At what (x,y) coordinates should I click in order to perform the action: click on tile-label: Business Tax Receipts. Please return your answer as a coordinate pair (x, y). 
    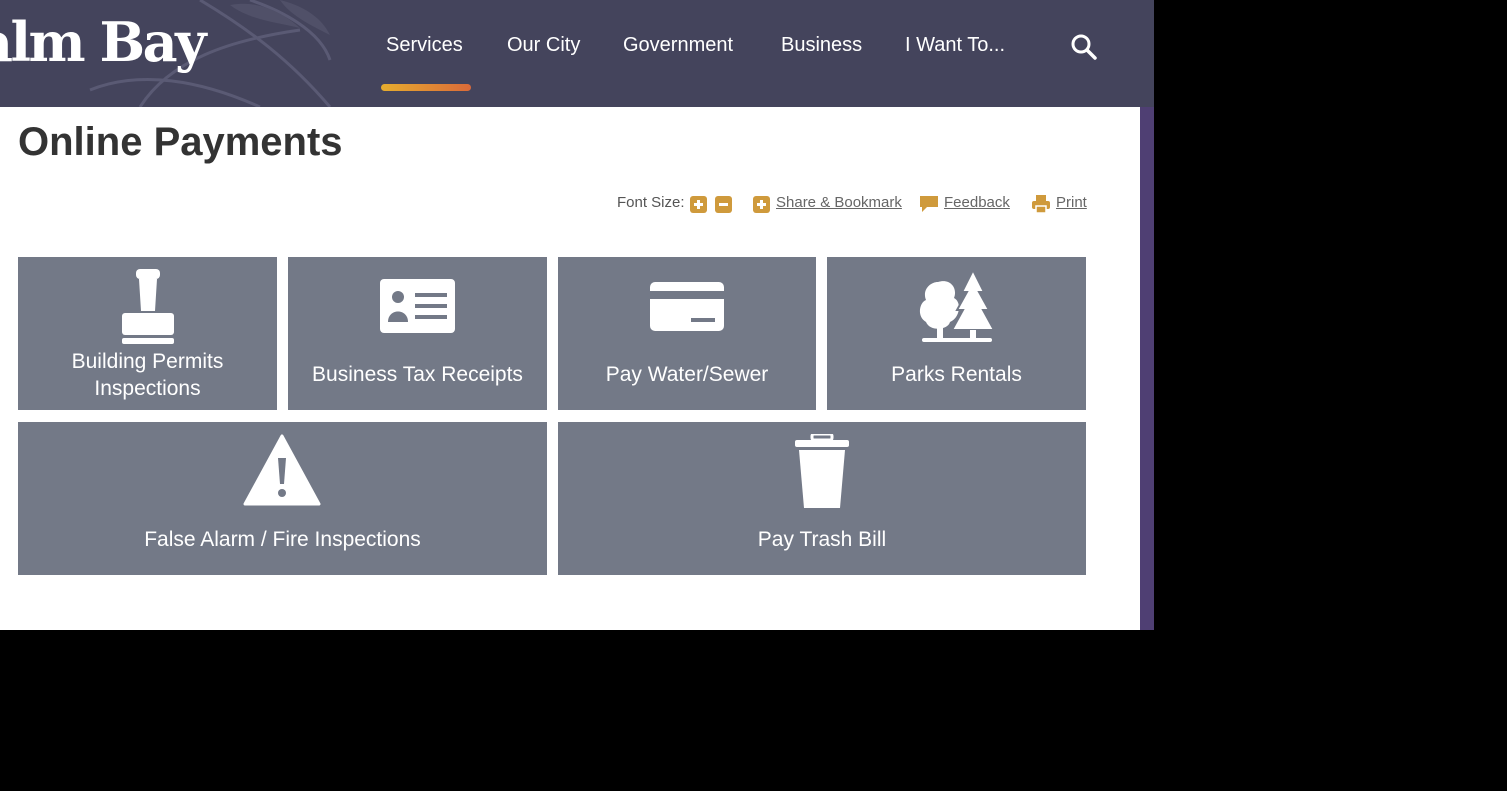
    Looking at the image, I should click on (417, 374).